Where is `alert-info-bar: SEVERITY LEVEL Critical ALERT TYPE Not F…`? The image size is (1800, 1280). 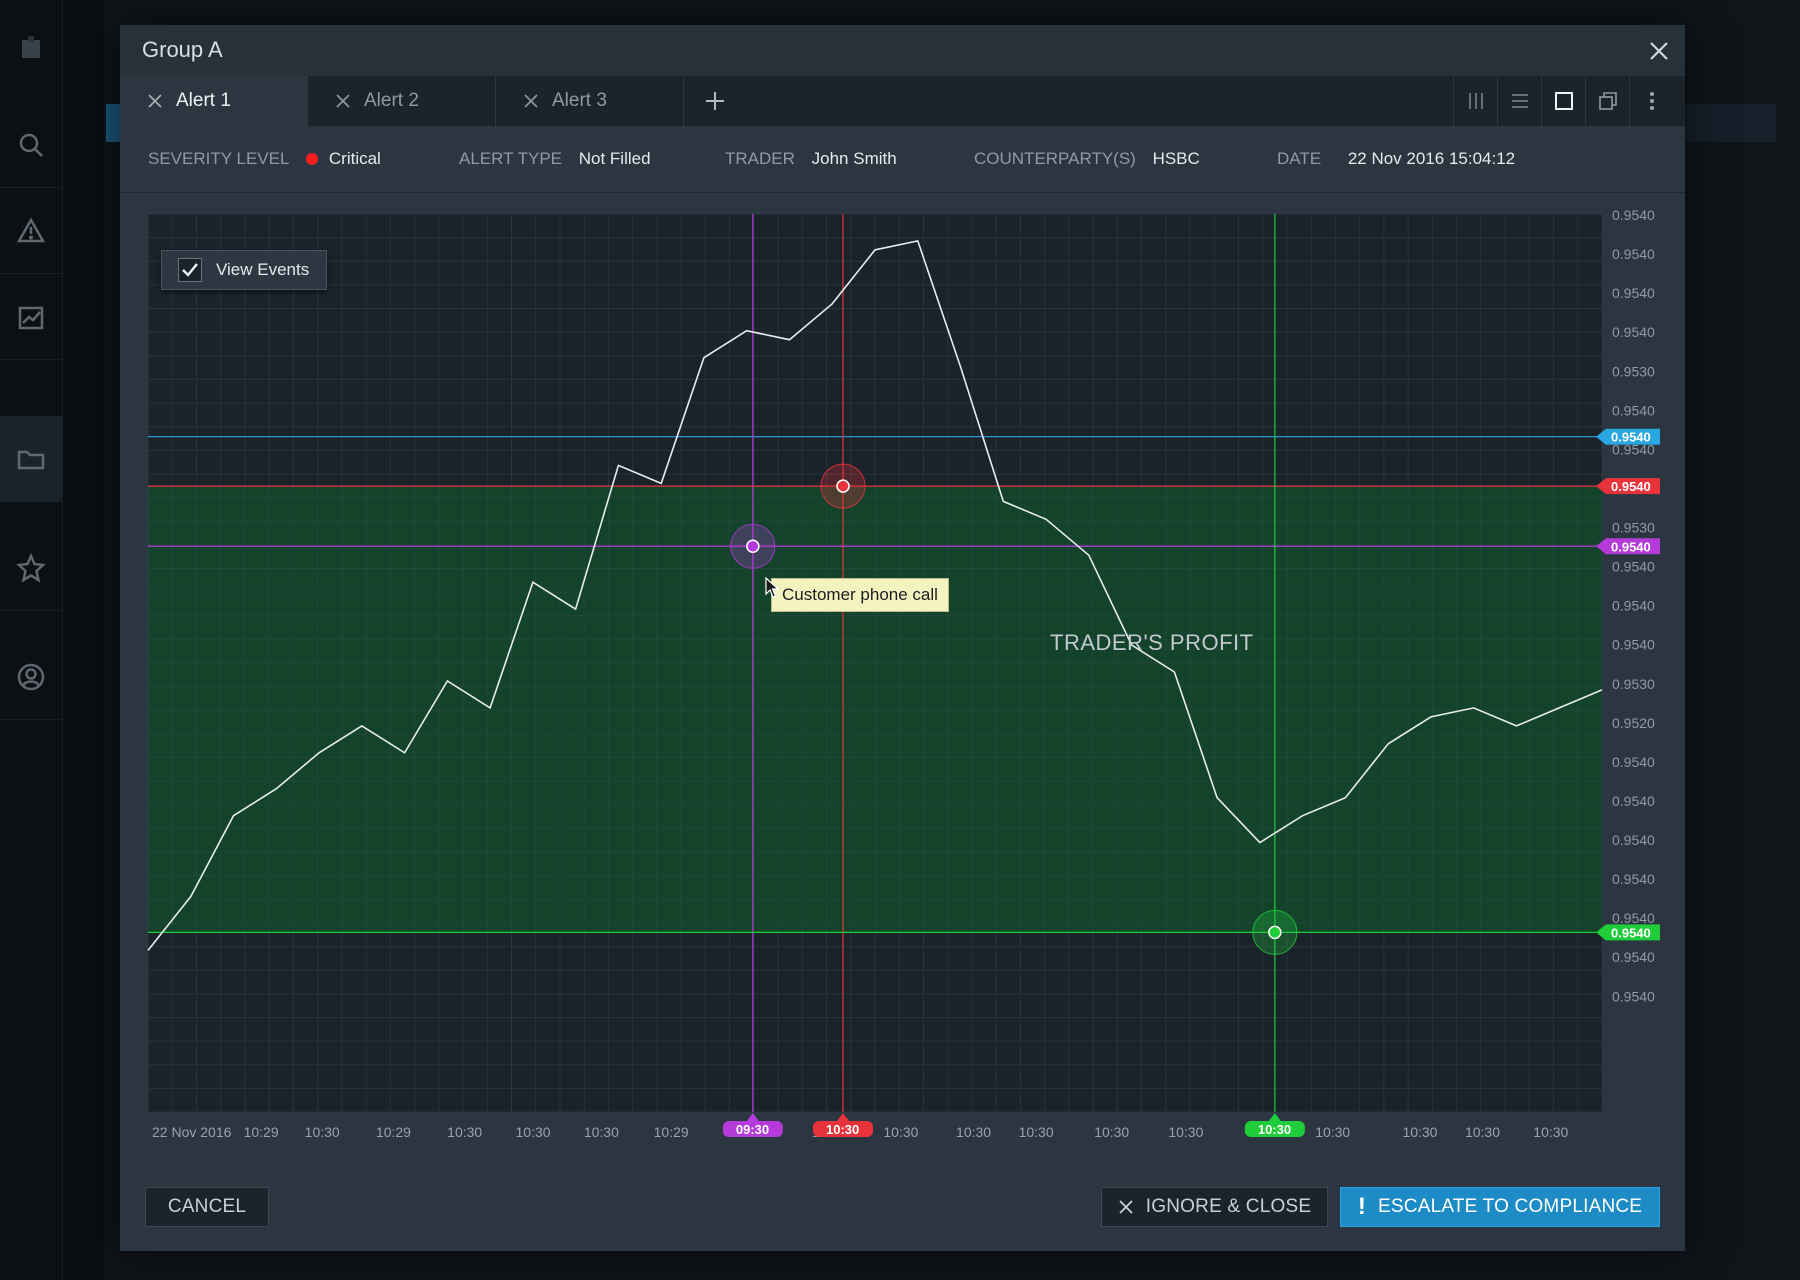 alert-info-bar: SEVERITY LEVEL Critical ALERT TYPE Not F… is located at coordinates (902, 159).